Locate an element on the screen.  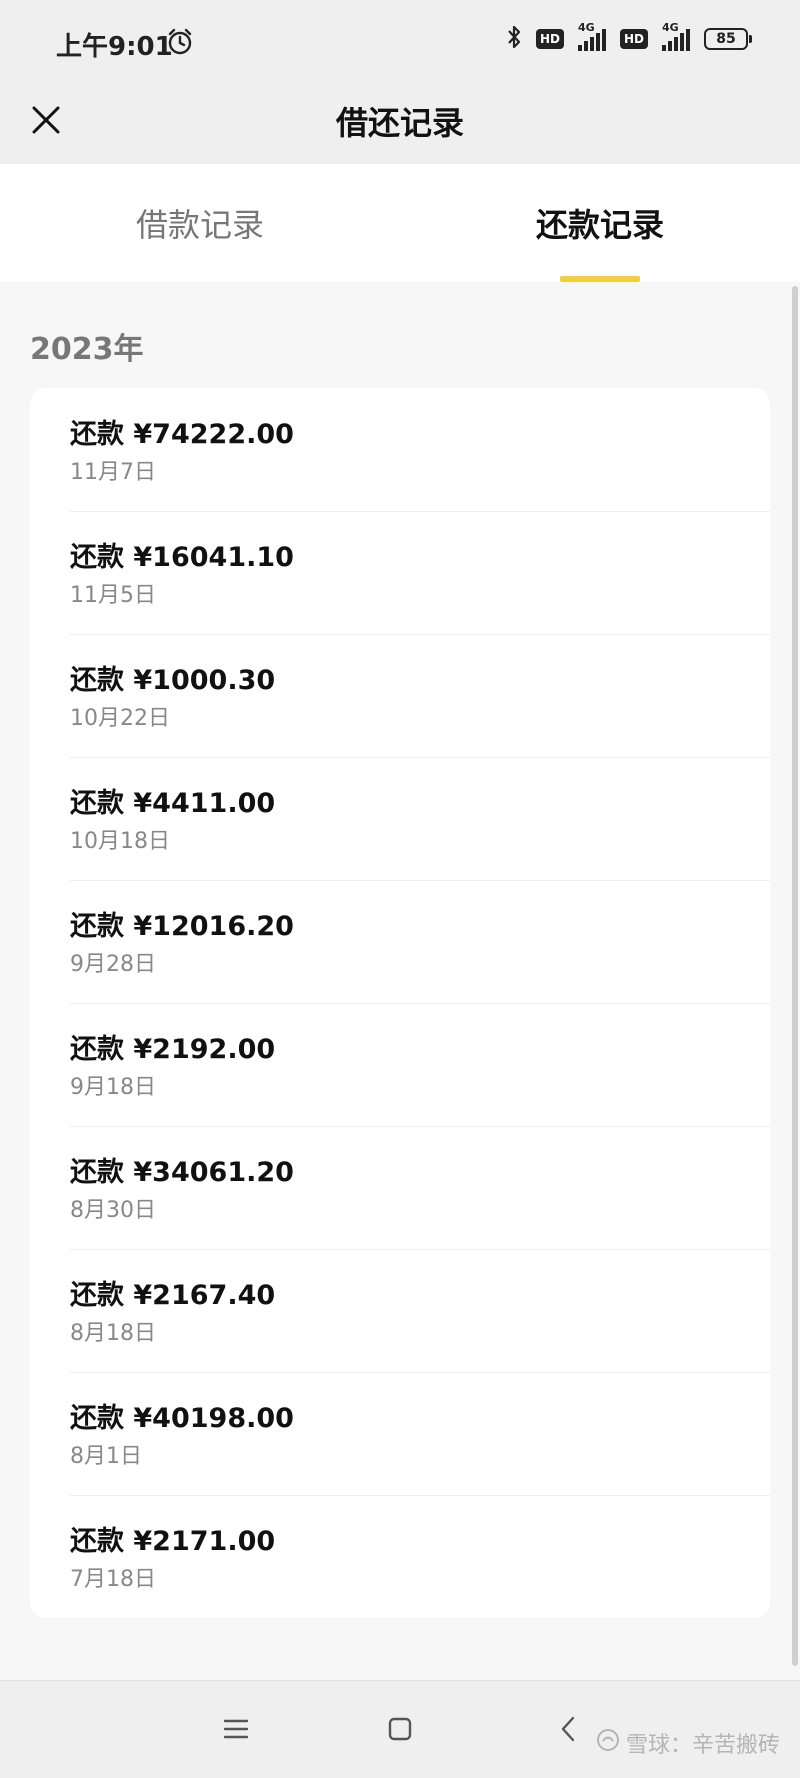
home-icon is located at coordinates (400, 1731).